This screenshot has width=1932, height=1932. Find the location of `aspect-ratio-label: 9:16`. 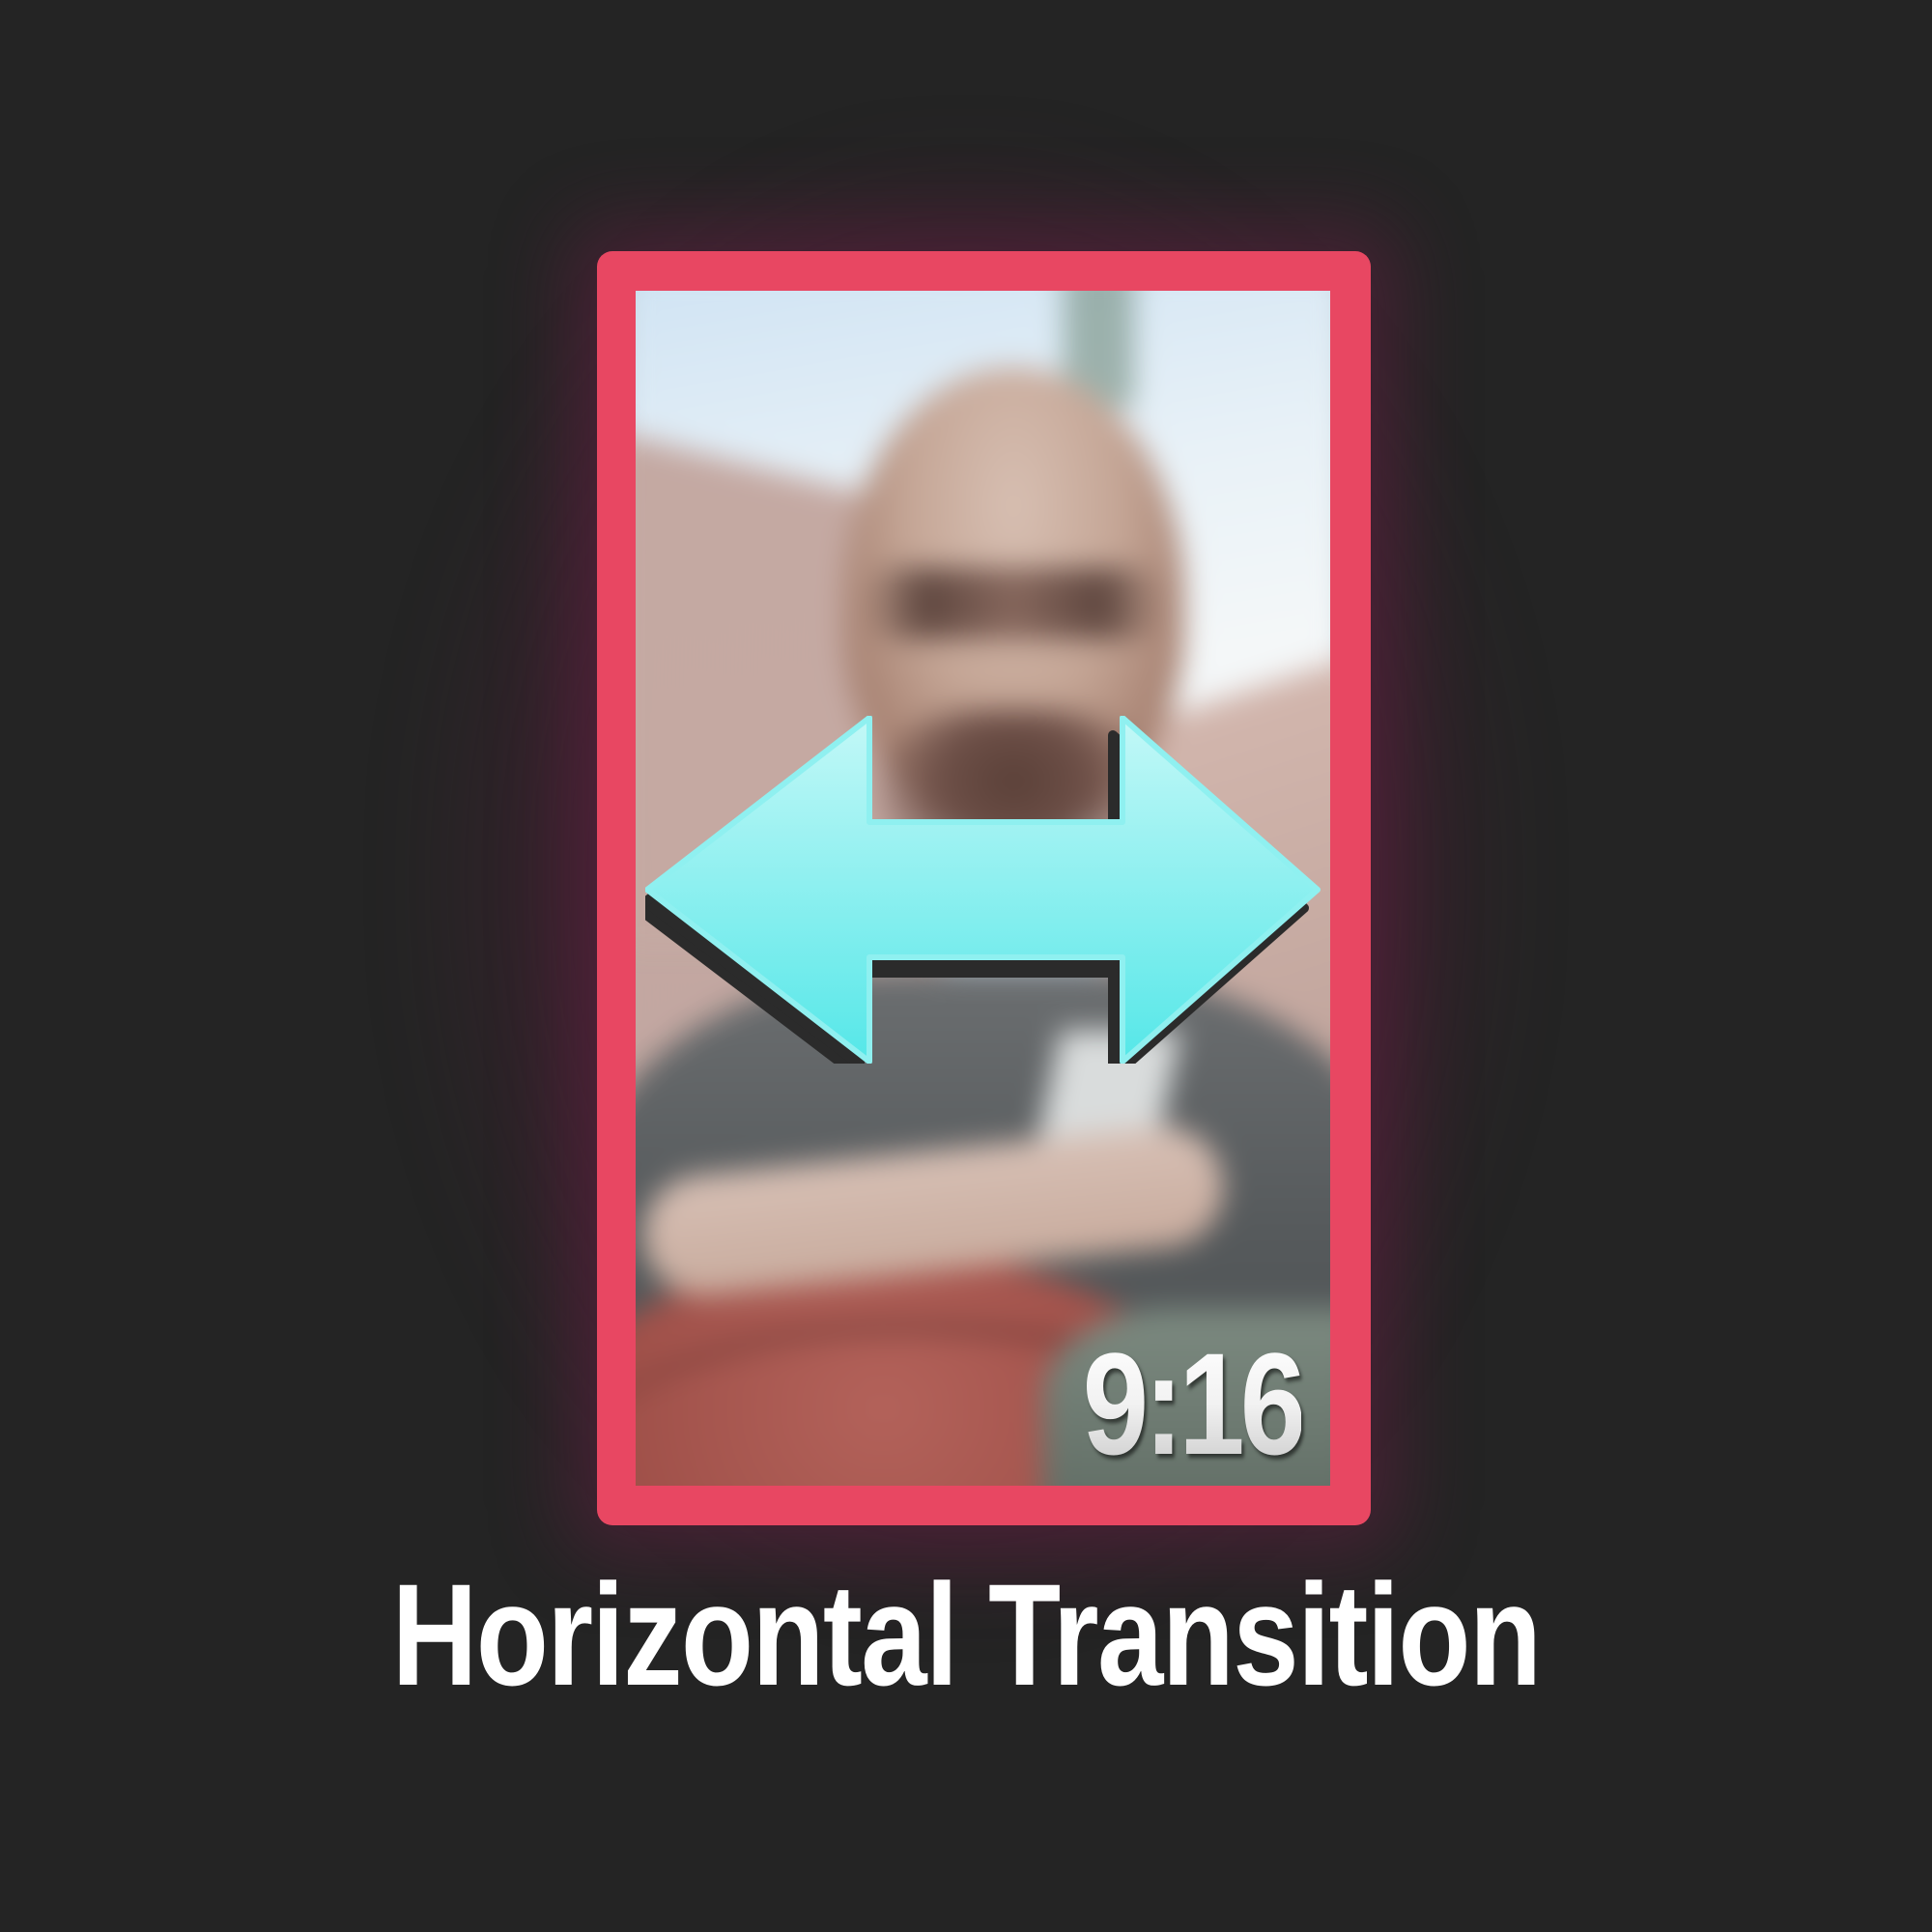

aspect-ratio-label: 9:16 is located at coordinates (1193, 1403).